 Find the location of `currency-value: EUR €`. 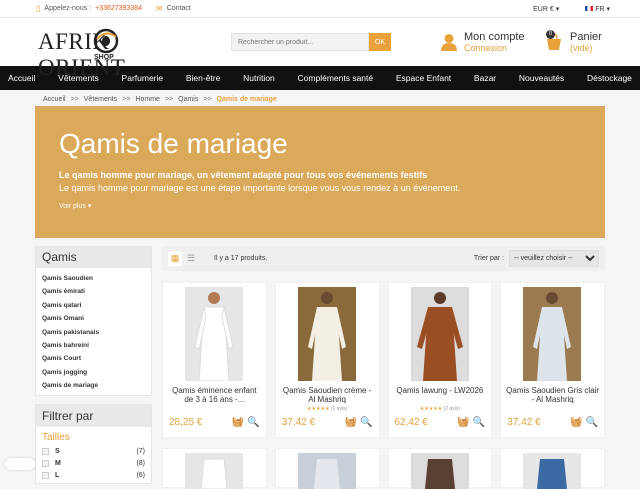

currency-value: EUR € is located at coordinates (543, 9).